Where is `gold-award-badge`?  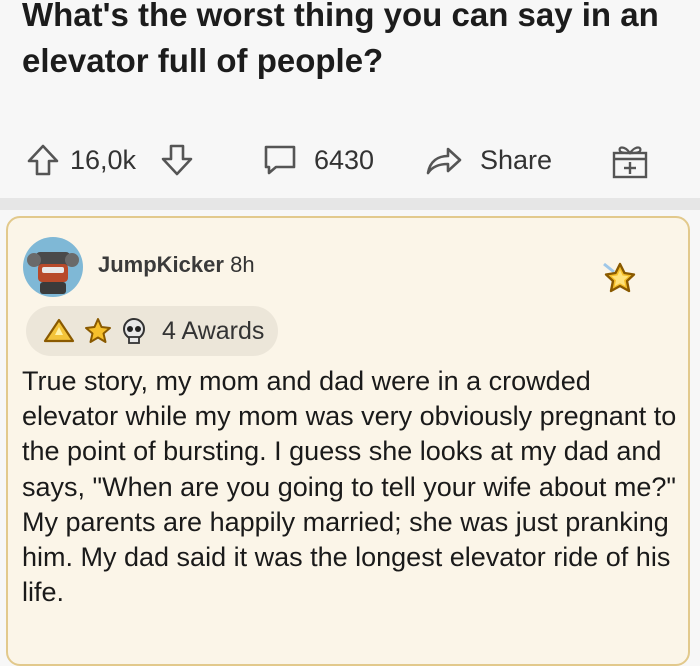
gold-award-badge is located at coordinates (620, 280).